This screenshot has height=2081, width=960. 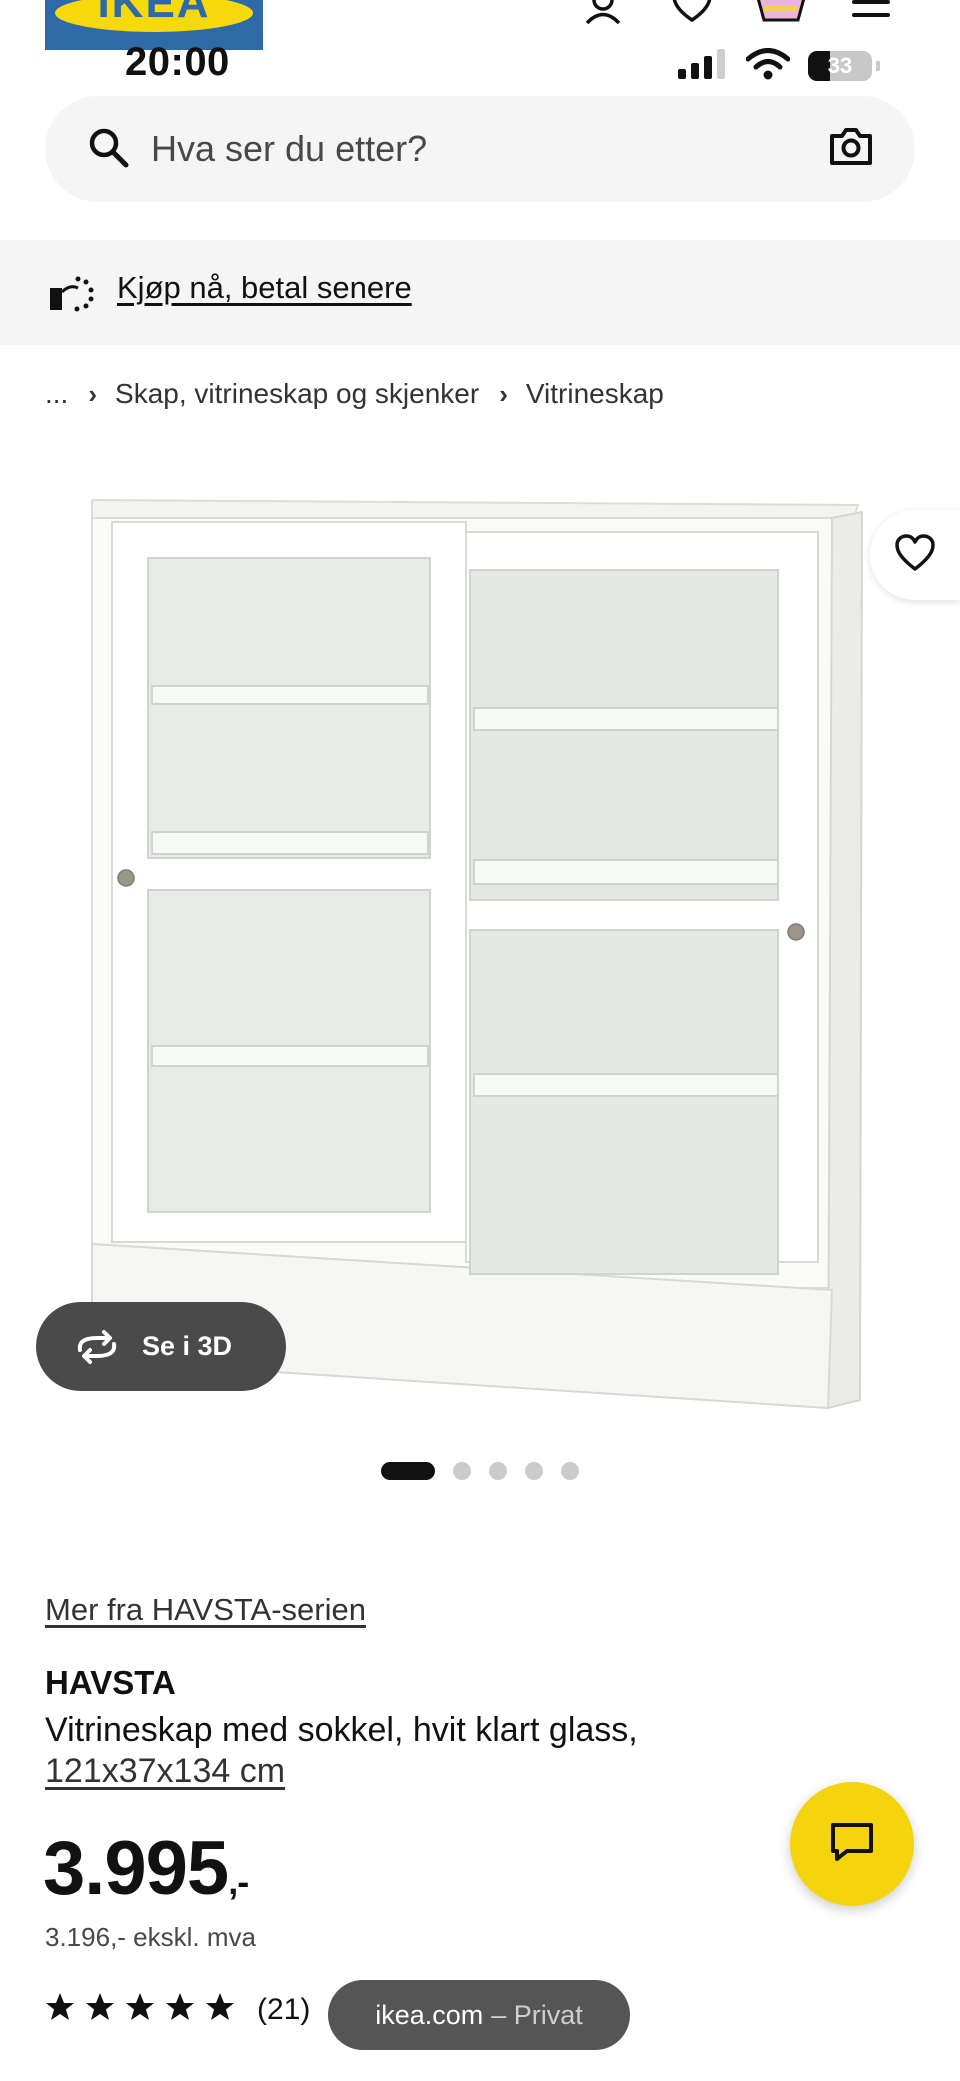 What do you see at coordinates (264, 288) in the screenshot?
I see `pay-later-link: Kjøp nå, betal senere` at bounding box center [264, 288].